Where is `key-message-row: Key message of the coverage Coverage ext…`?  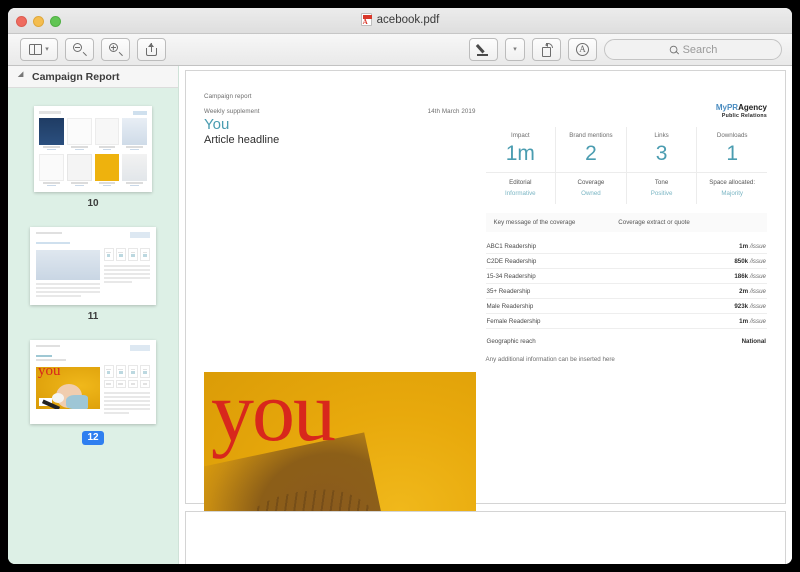 key-message-row: Key message of the coverage Coverage ext… is located at coordinates (626, 223).